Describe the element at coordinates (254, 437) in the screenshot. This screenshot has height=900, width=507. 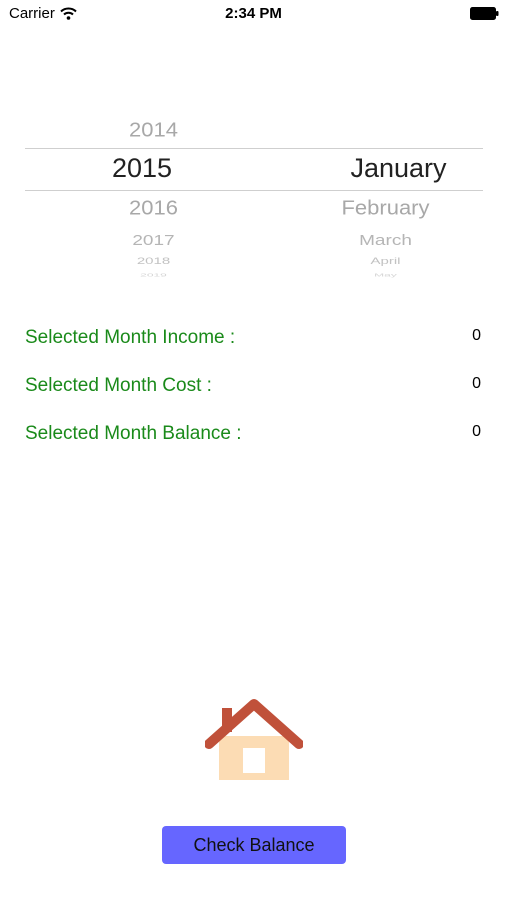
I see `balance-row: Selected Month Balance : 0` at that location.